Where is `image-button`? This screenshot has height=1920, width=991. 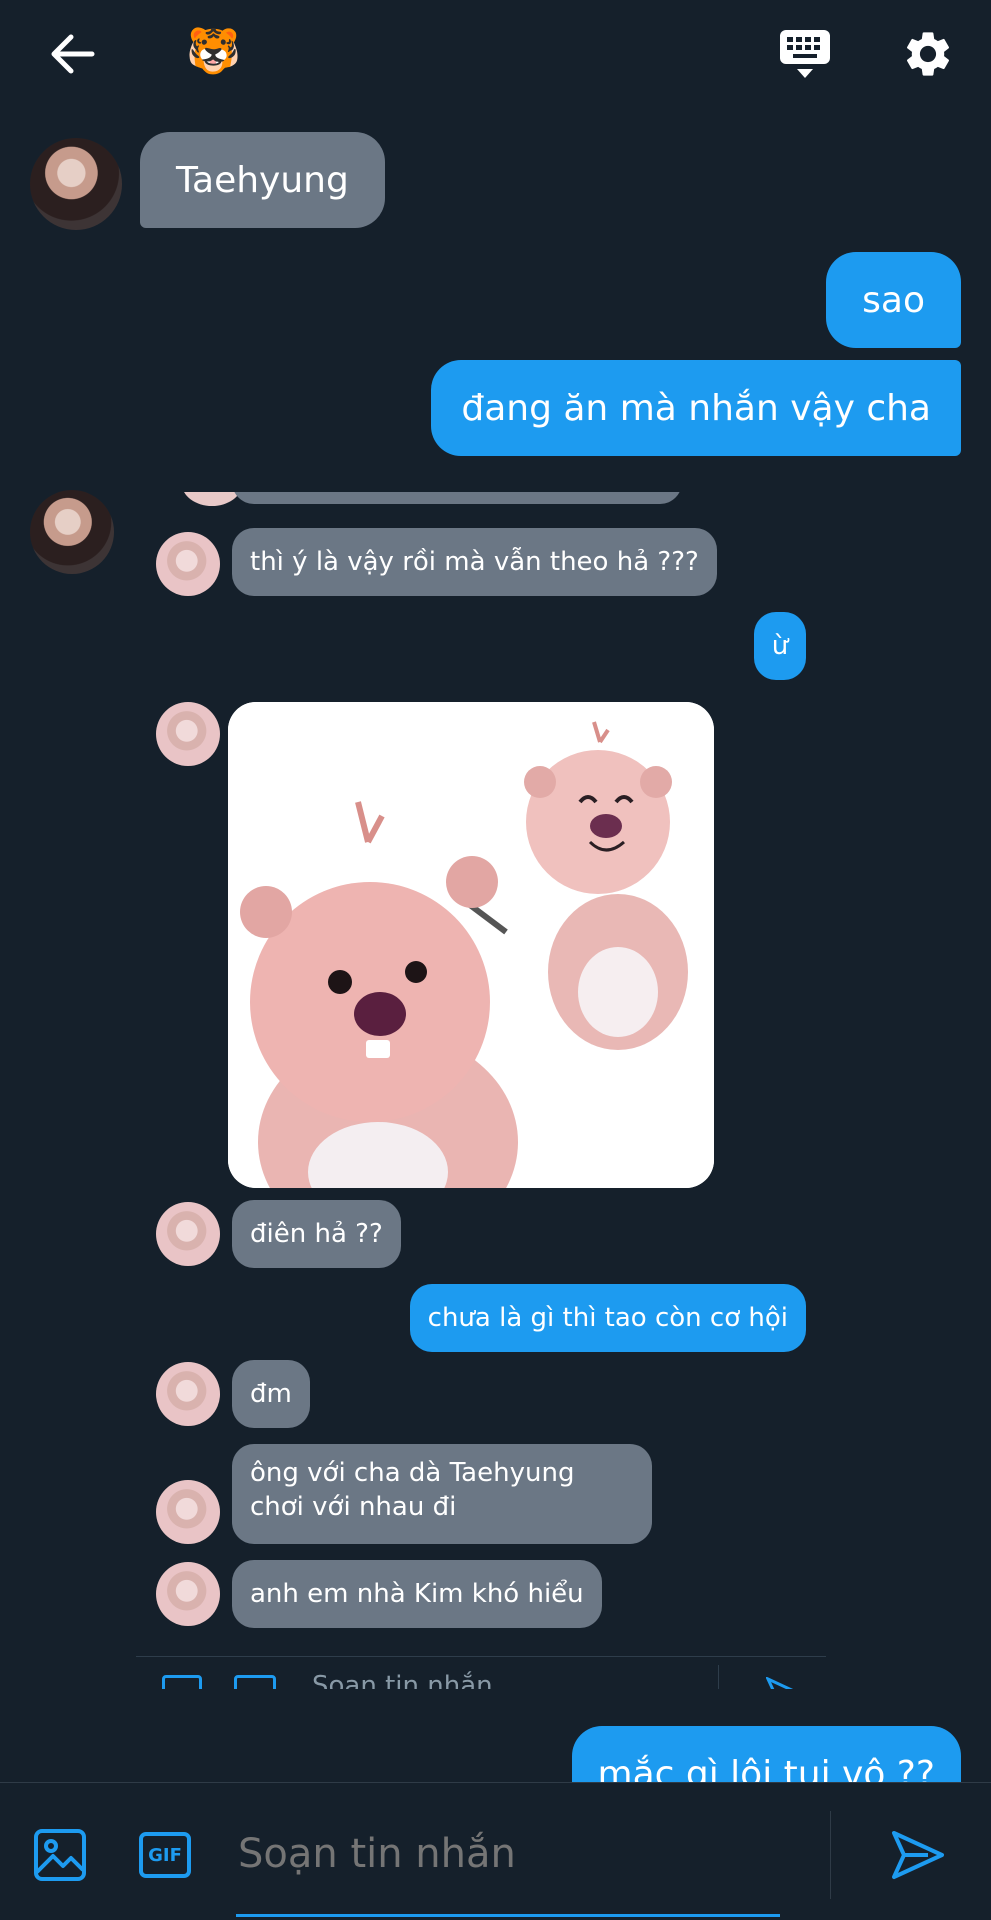 image-button is located at coordinates (60, 1855).